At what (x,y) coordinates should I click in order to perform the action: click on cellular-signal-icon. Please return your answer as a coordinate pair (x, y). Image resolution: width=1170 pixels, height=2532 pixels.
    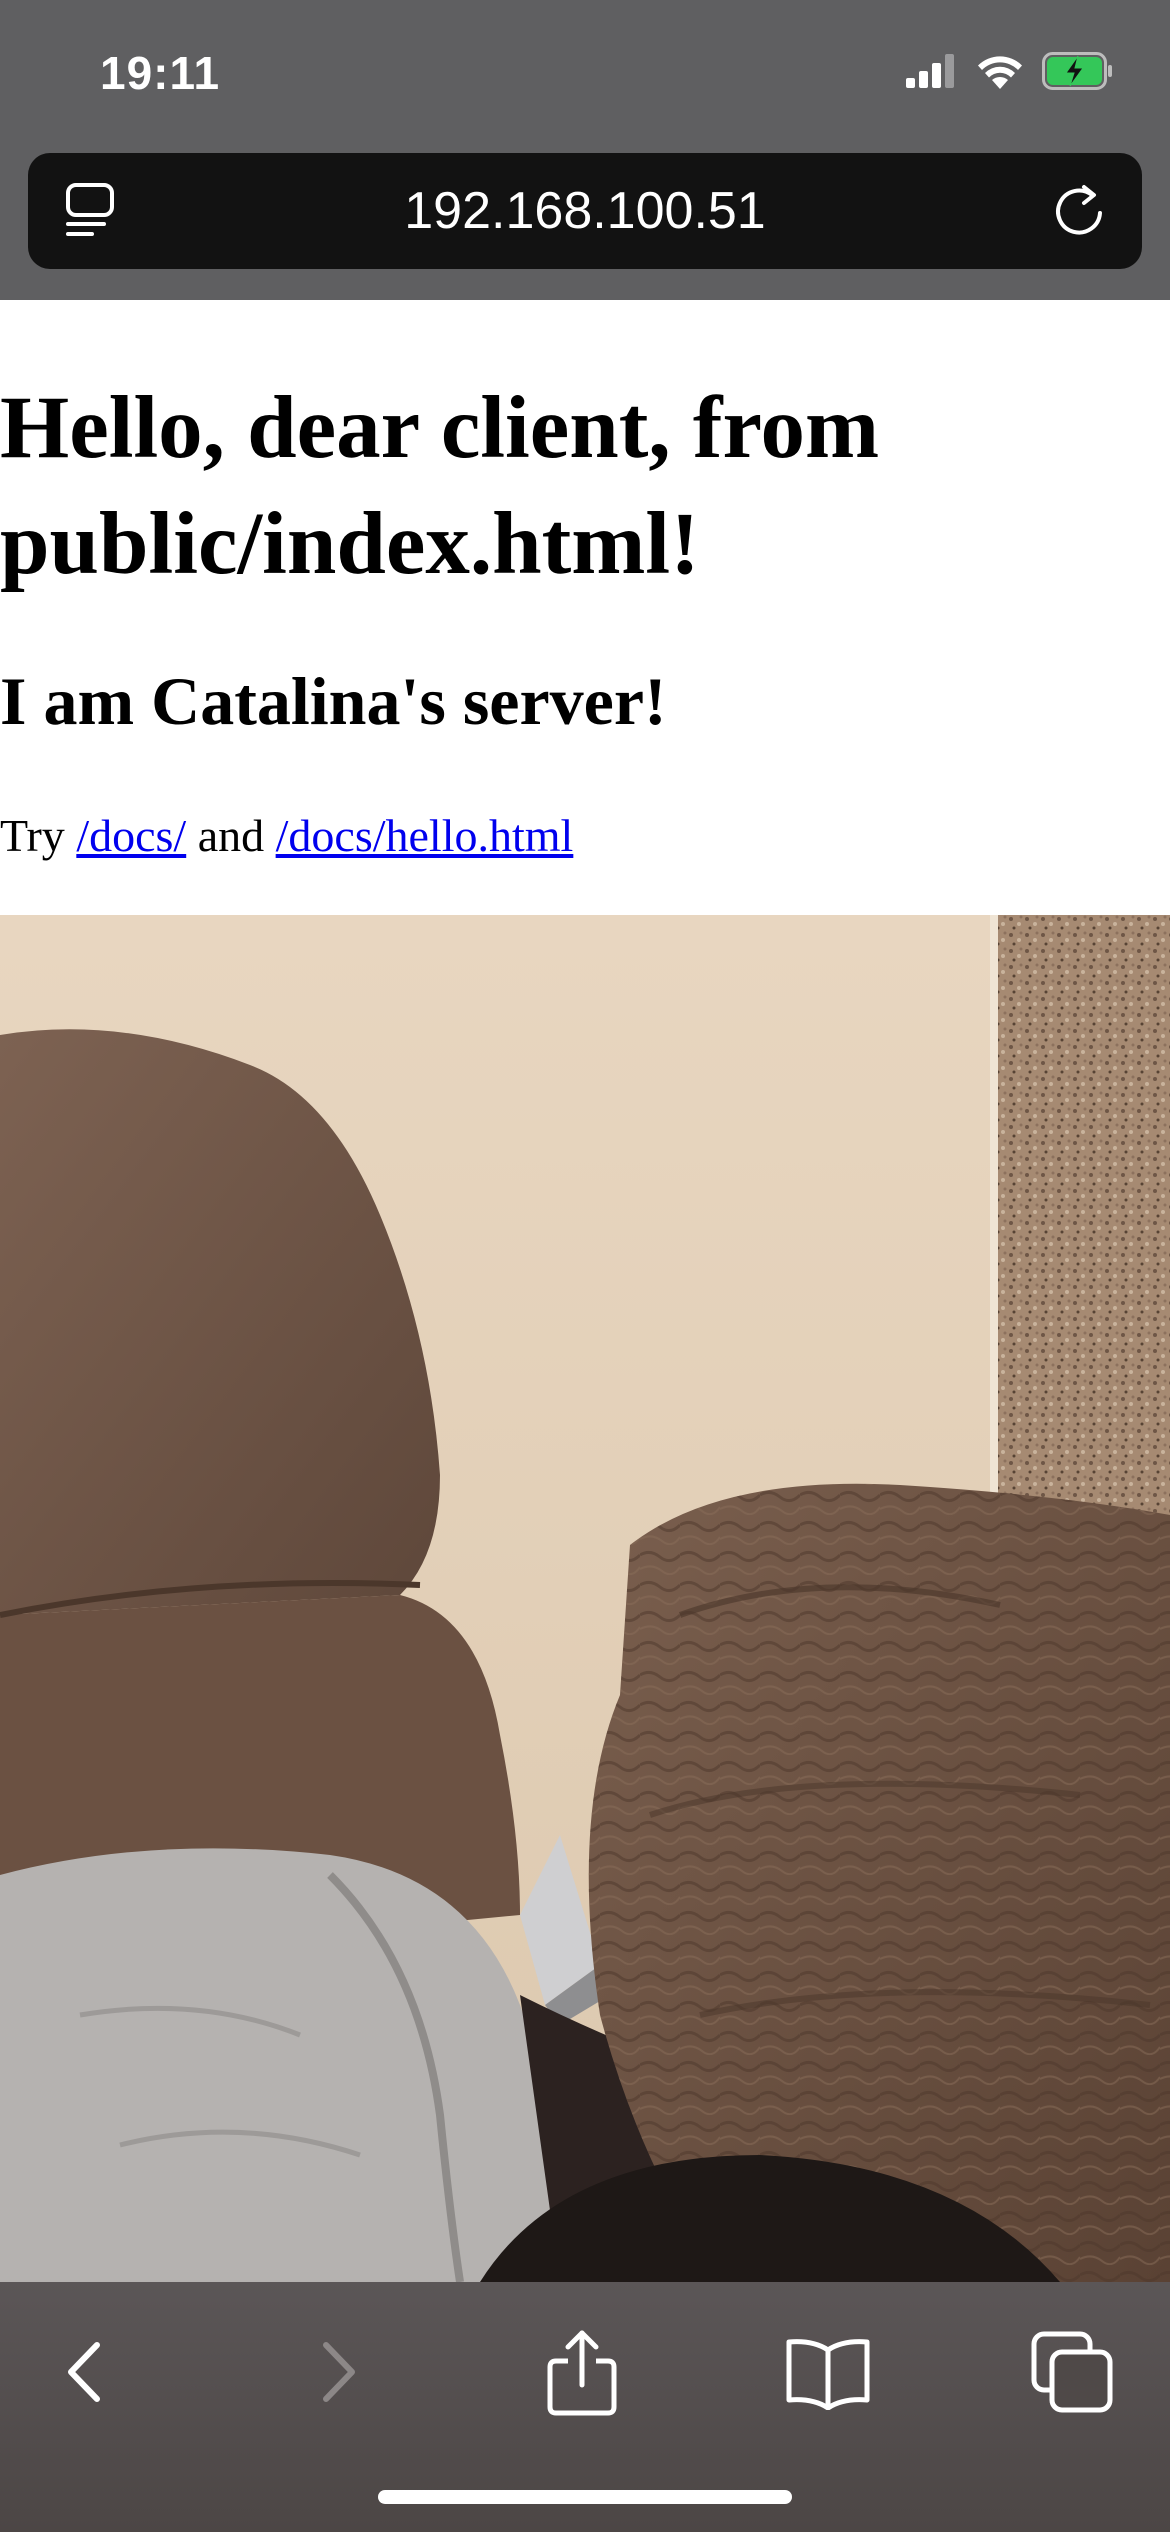
    Looking at the image, I should click on (932, 71).